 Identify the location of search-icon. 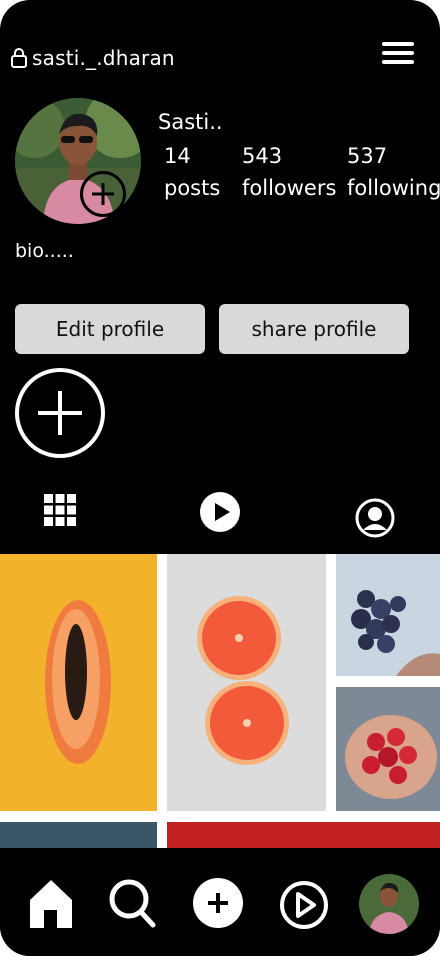
(132, 905).